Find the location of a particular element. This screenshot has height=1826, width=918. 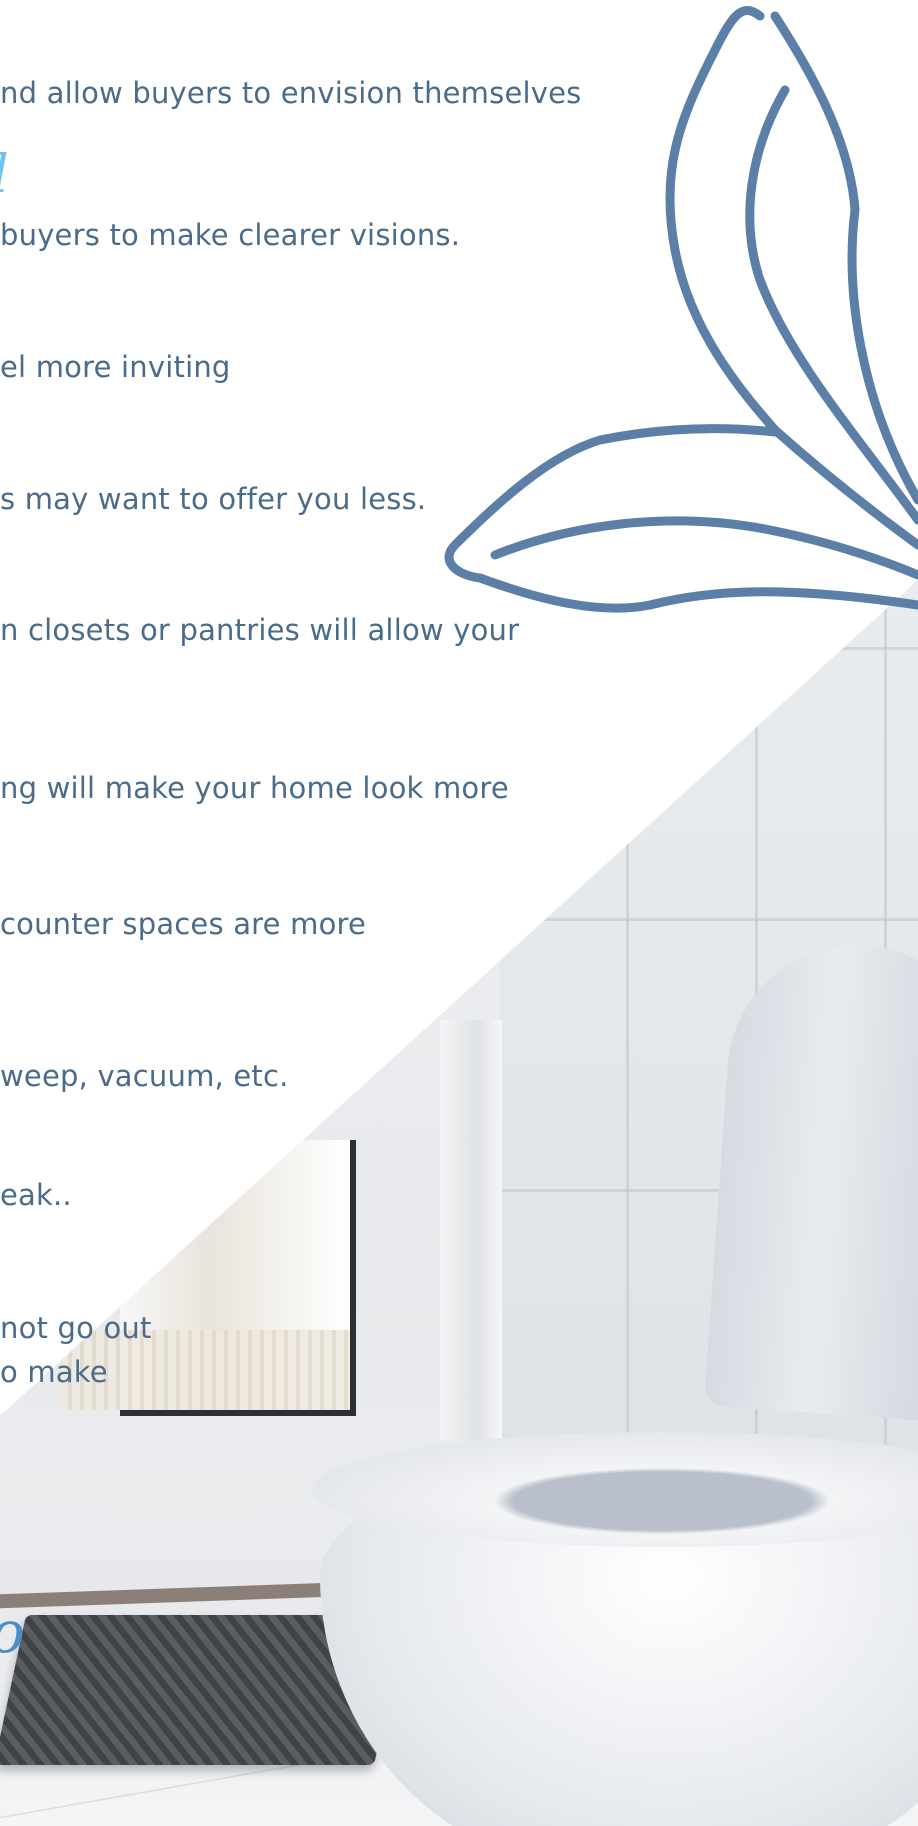

text-line-4: s may want to offer you less. is located at coordinates (213, 499).